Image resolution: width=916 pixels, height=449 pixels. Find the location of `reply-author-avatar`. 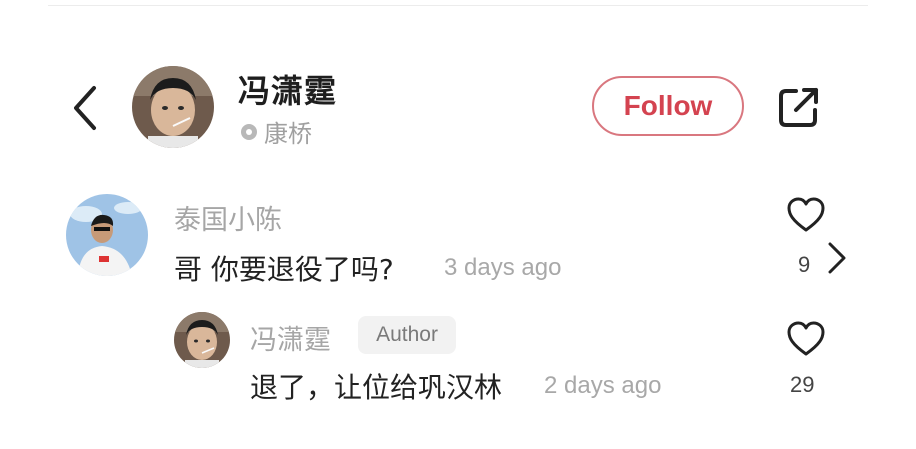

reply-author-avatar is located at coordinates (202, 340).